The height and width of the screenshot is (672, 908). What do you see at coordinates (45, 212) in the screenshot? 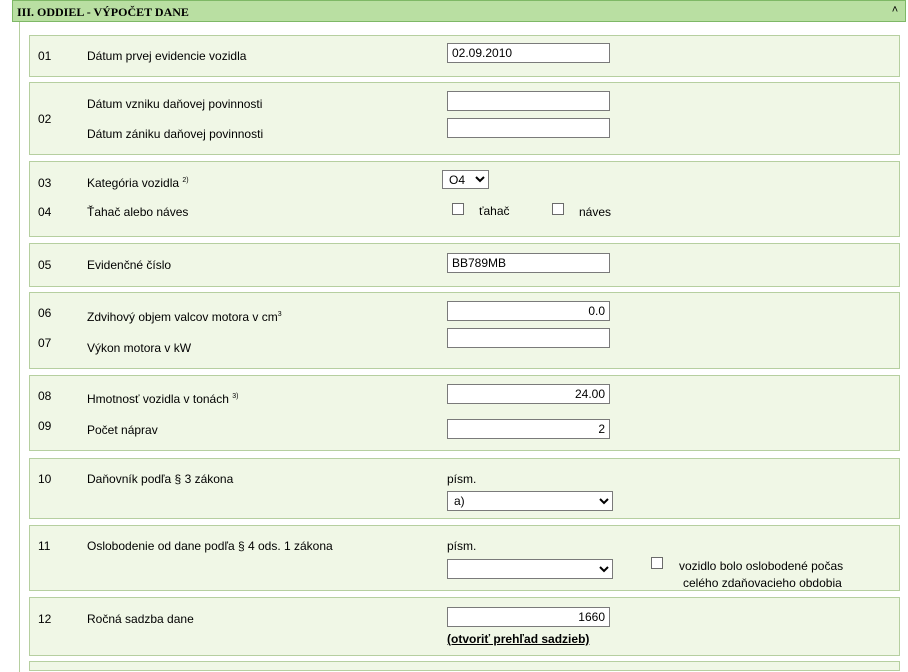
I see `row-number: 04` at bounding box center [45, 212].